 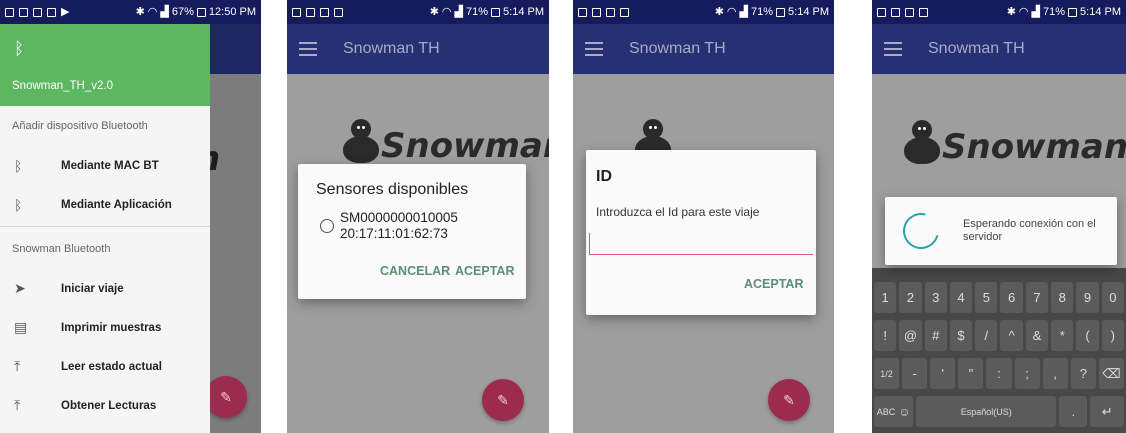 What do you see at coordinates (399, 217) in the screenshot?
I see `sensor-id: SM0000000010005` at bounding box center [399, 217].